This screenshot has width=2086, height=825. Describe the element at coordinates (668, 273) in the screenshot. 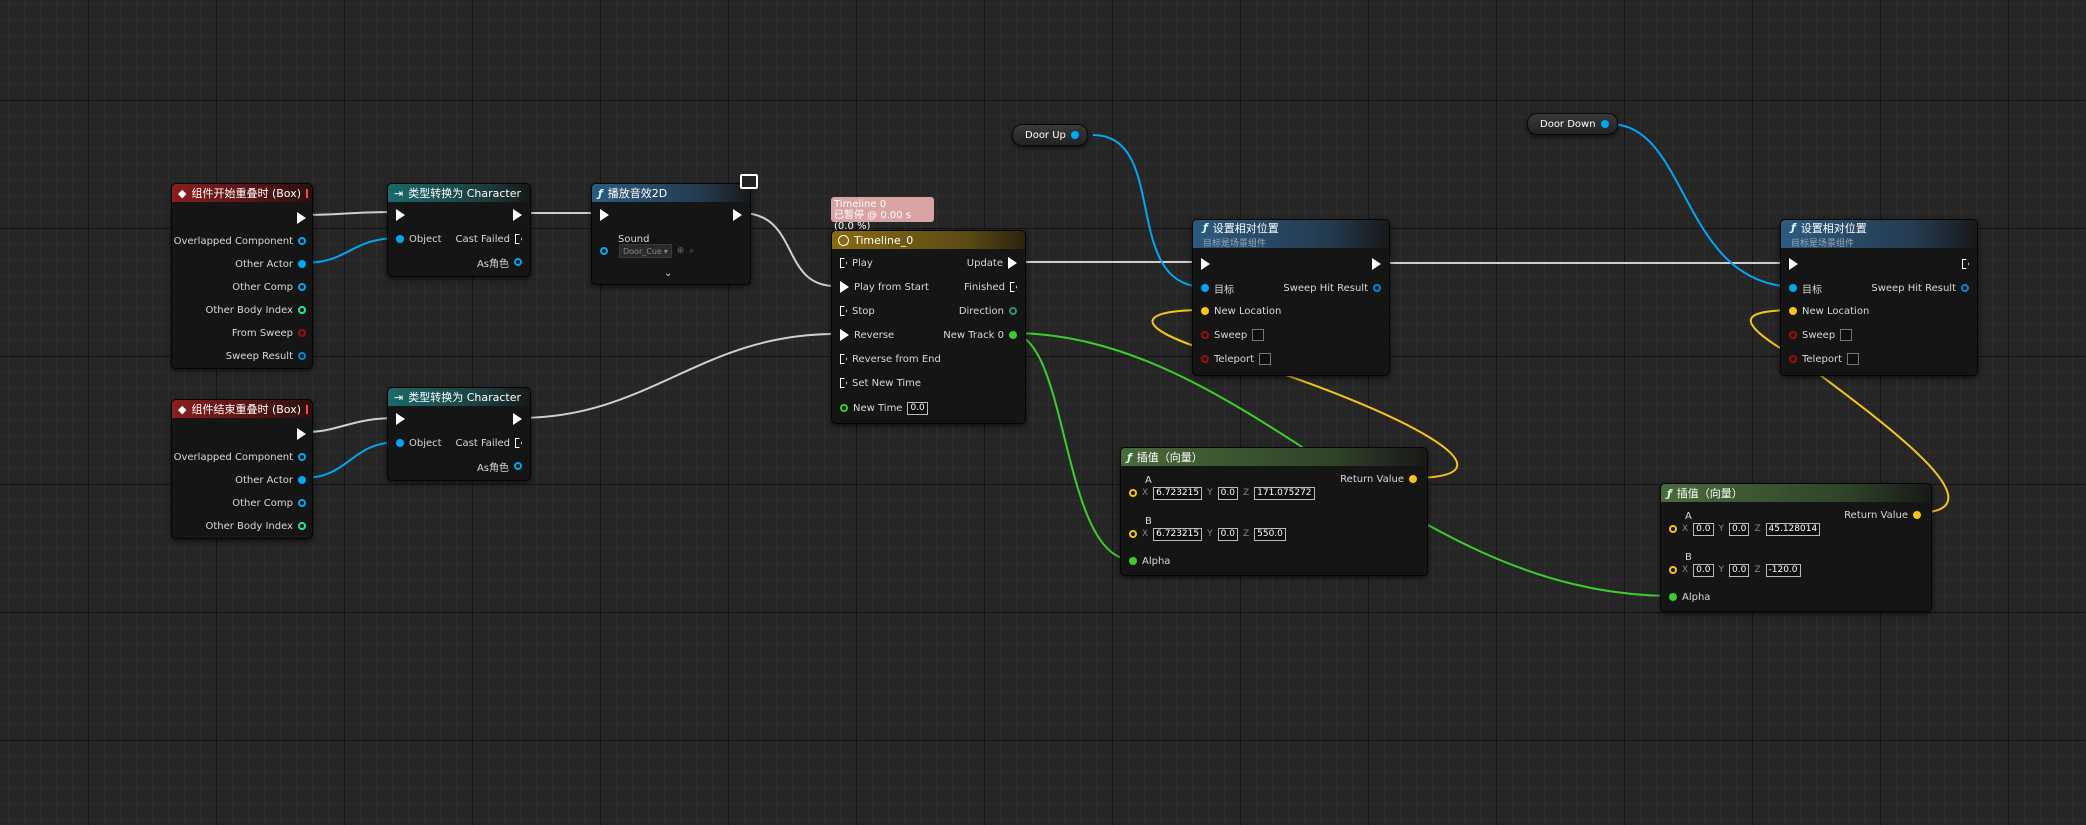

I see `expand-chevron-icon: ⌄` at that location.